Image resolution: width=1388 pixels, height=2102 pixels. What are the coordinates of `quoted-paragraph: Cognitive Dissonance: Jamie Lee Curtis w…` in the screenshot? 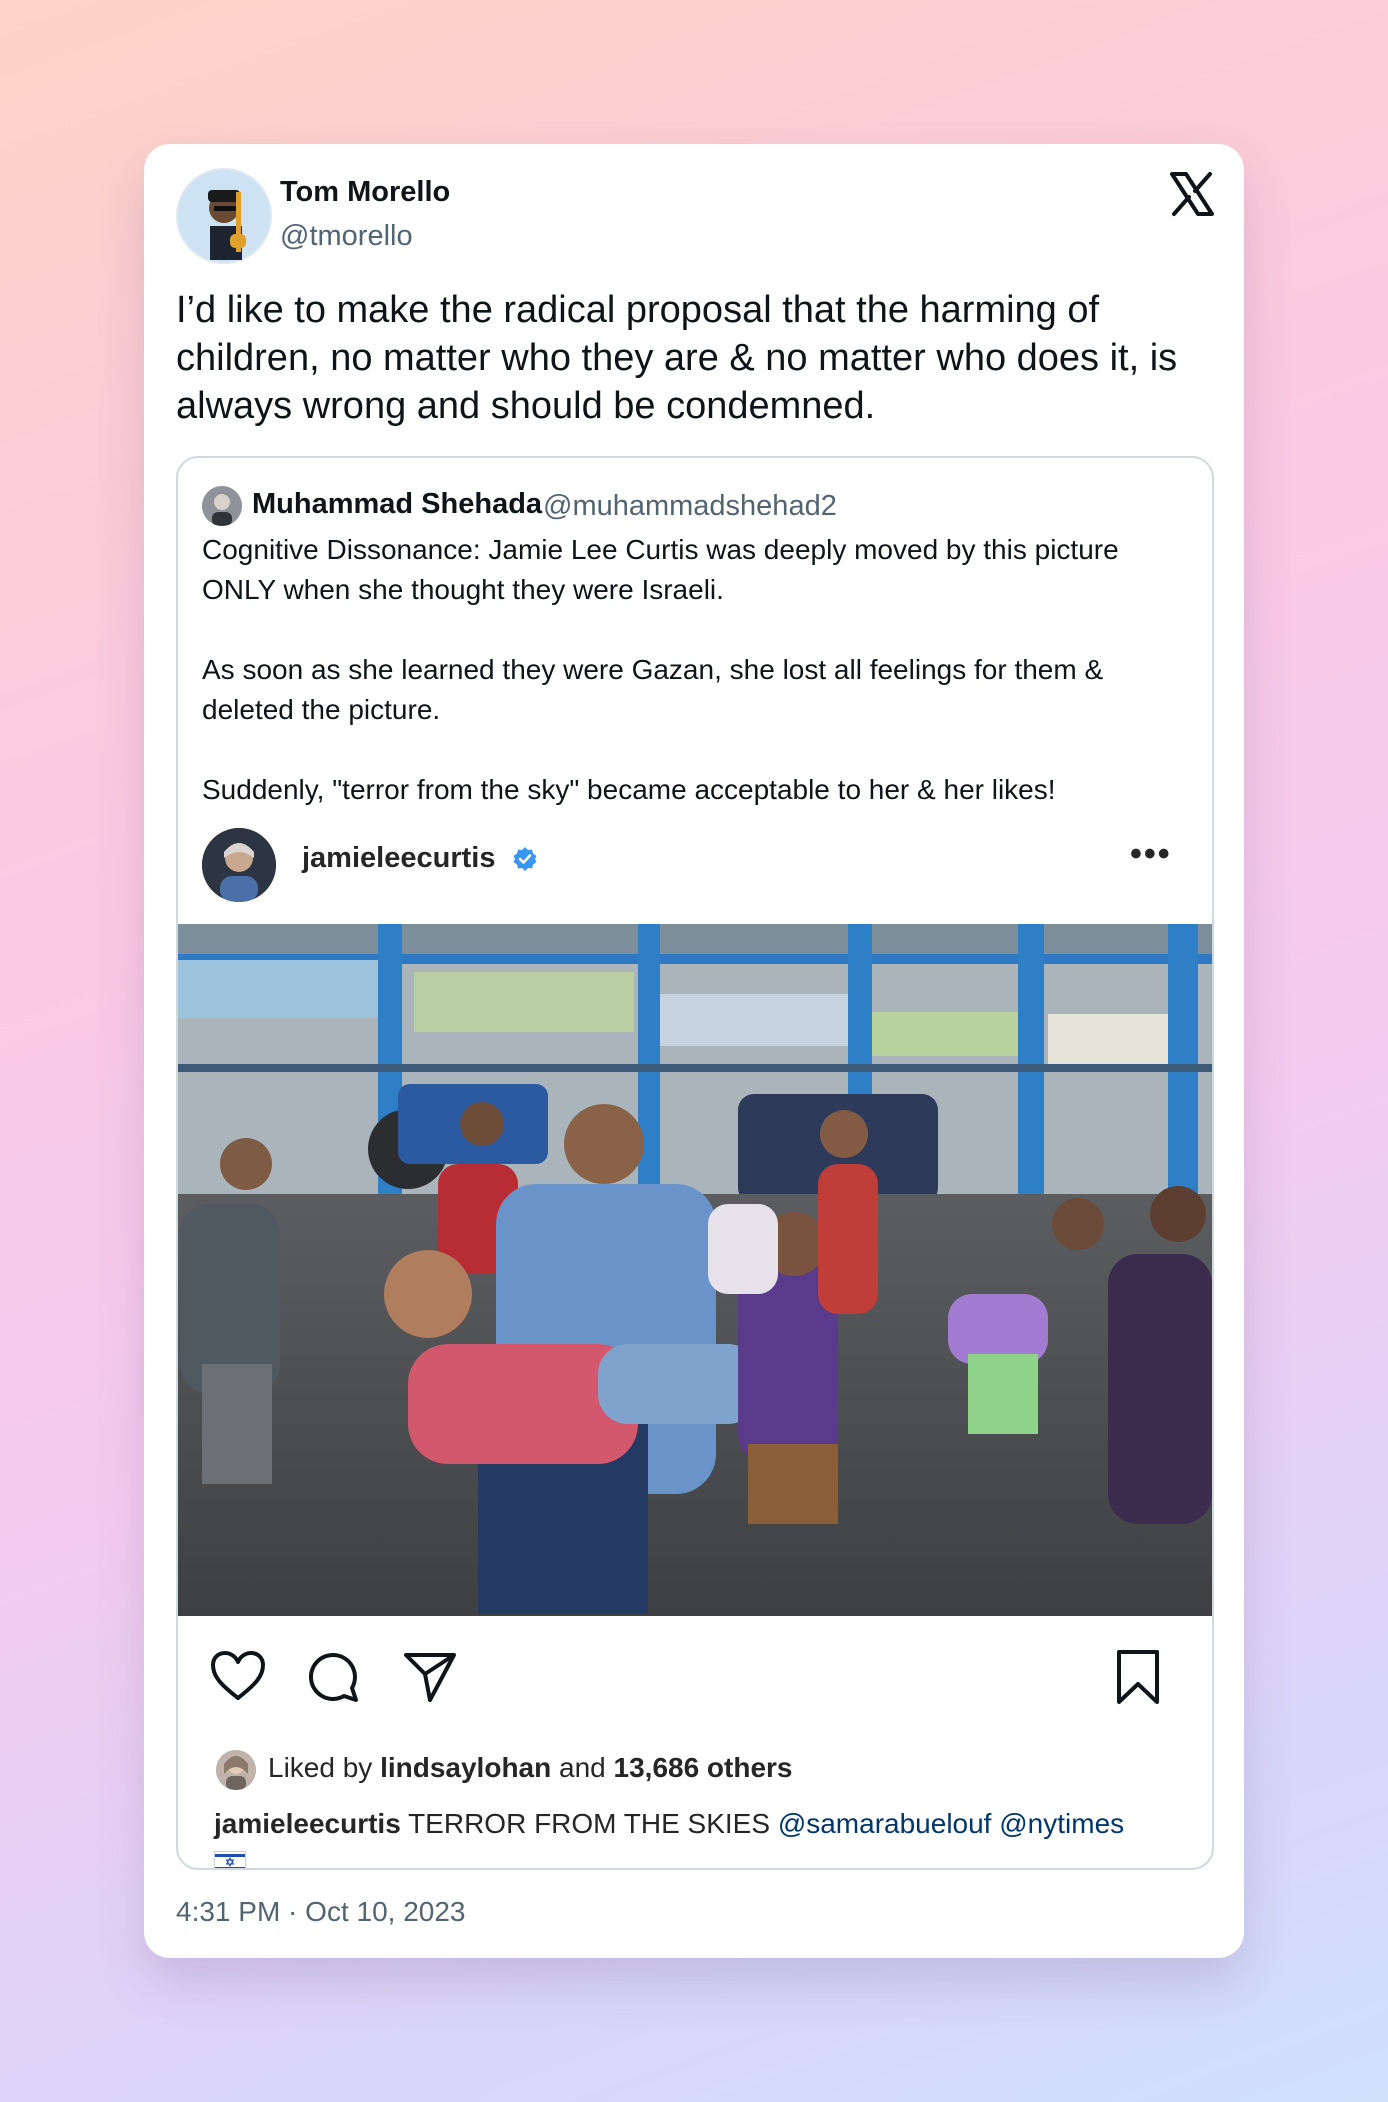 It's located at (660, 569).